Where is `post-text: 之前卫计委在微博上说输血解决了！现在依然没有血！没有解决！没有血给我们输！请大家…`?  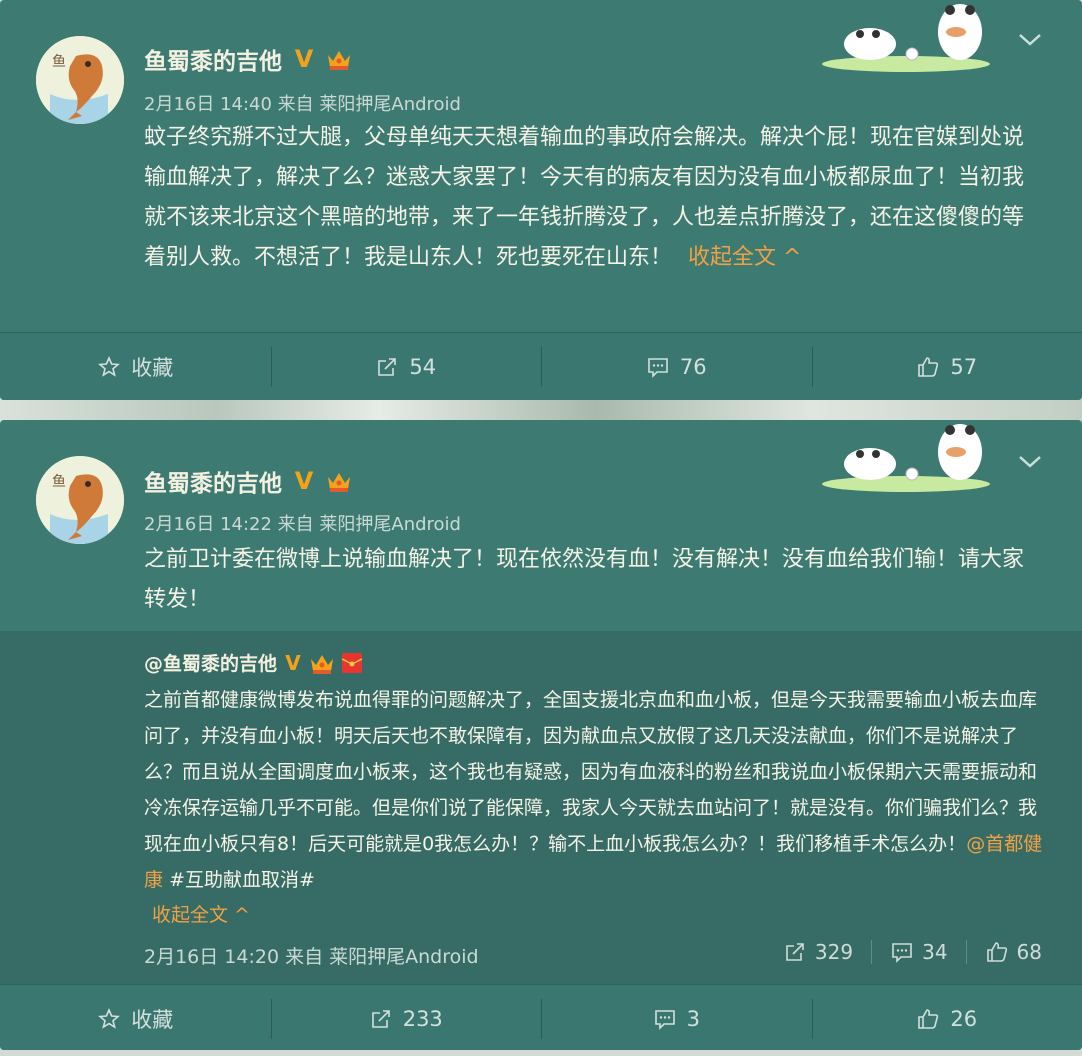
post-text: 之前卫计委在微博上说输血解决了！现在依然没有血！没有解决！没有血给我们输！请大家… is located at coordinates (584, 579).